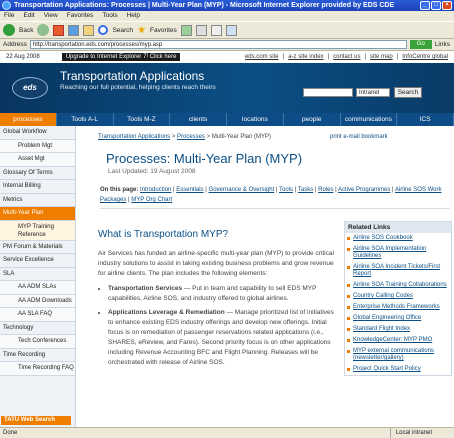 Image resolution: width=454 pixels, height=438 pixels. Describe the element at coordinates (231, 30) in the screenshot. I see `edit-icon` at that location.